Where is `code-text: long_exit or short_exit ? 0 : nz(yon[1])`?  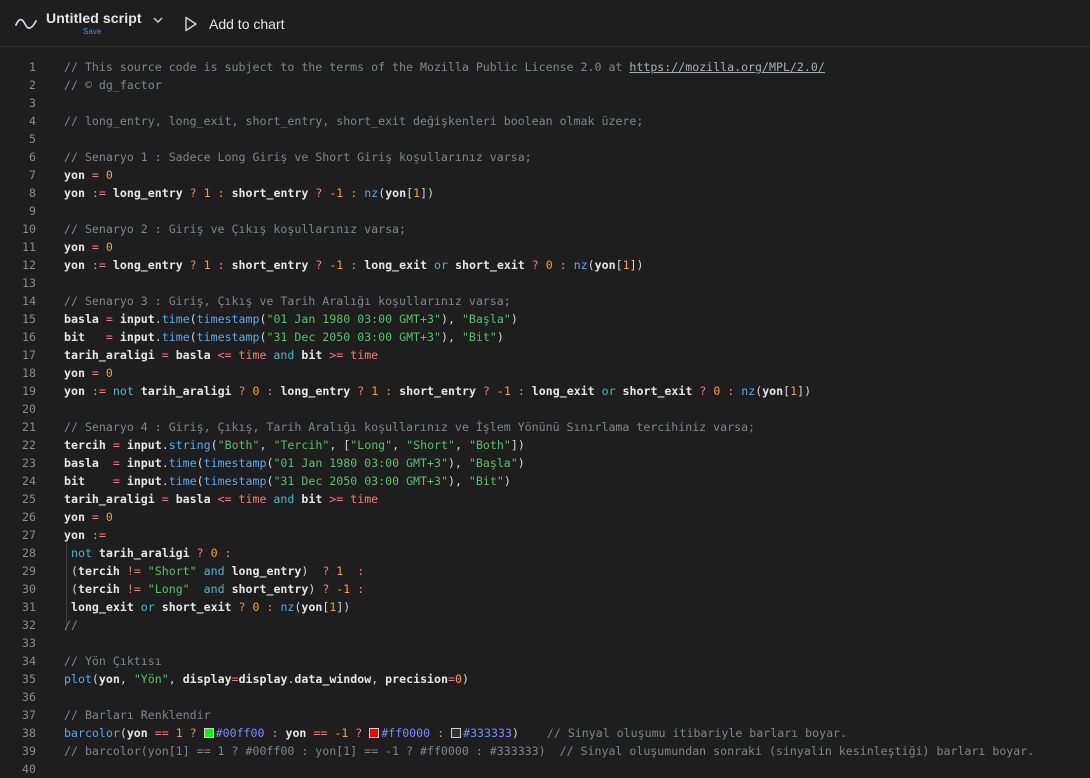
code-text: long_exit or short_exit ? 0 : nz(yon[1]) is located at coordinates (207, 607).